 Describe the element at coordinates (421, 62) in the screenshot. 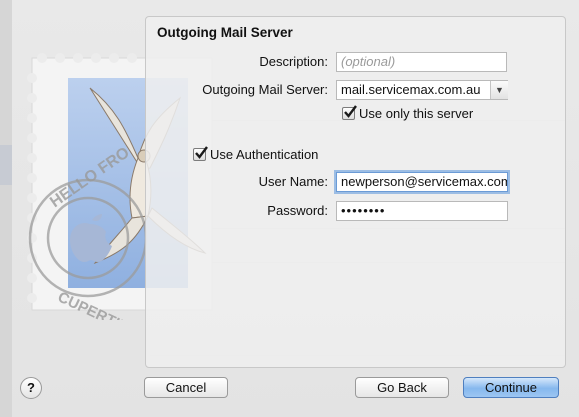

I see `description-field: (optional)` at that location.